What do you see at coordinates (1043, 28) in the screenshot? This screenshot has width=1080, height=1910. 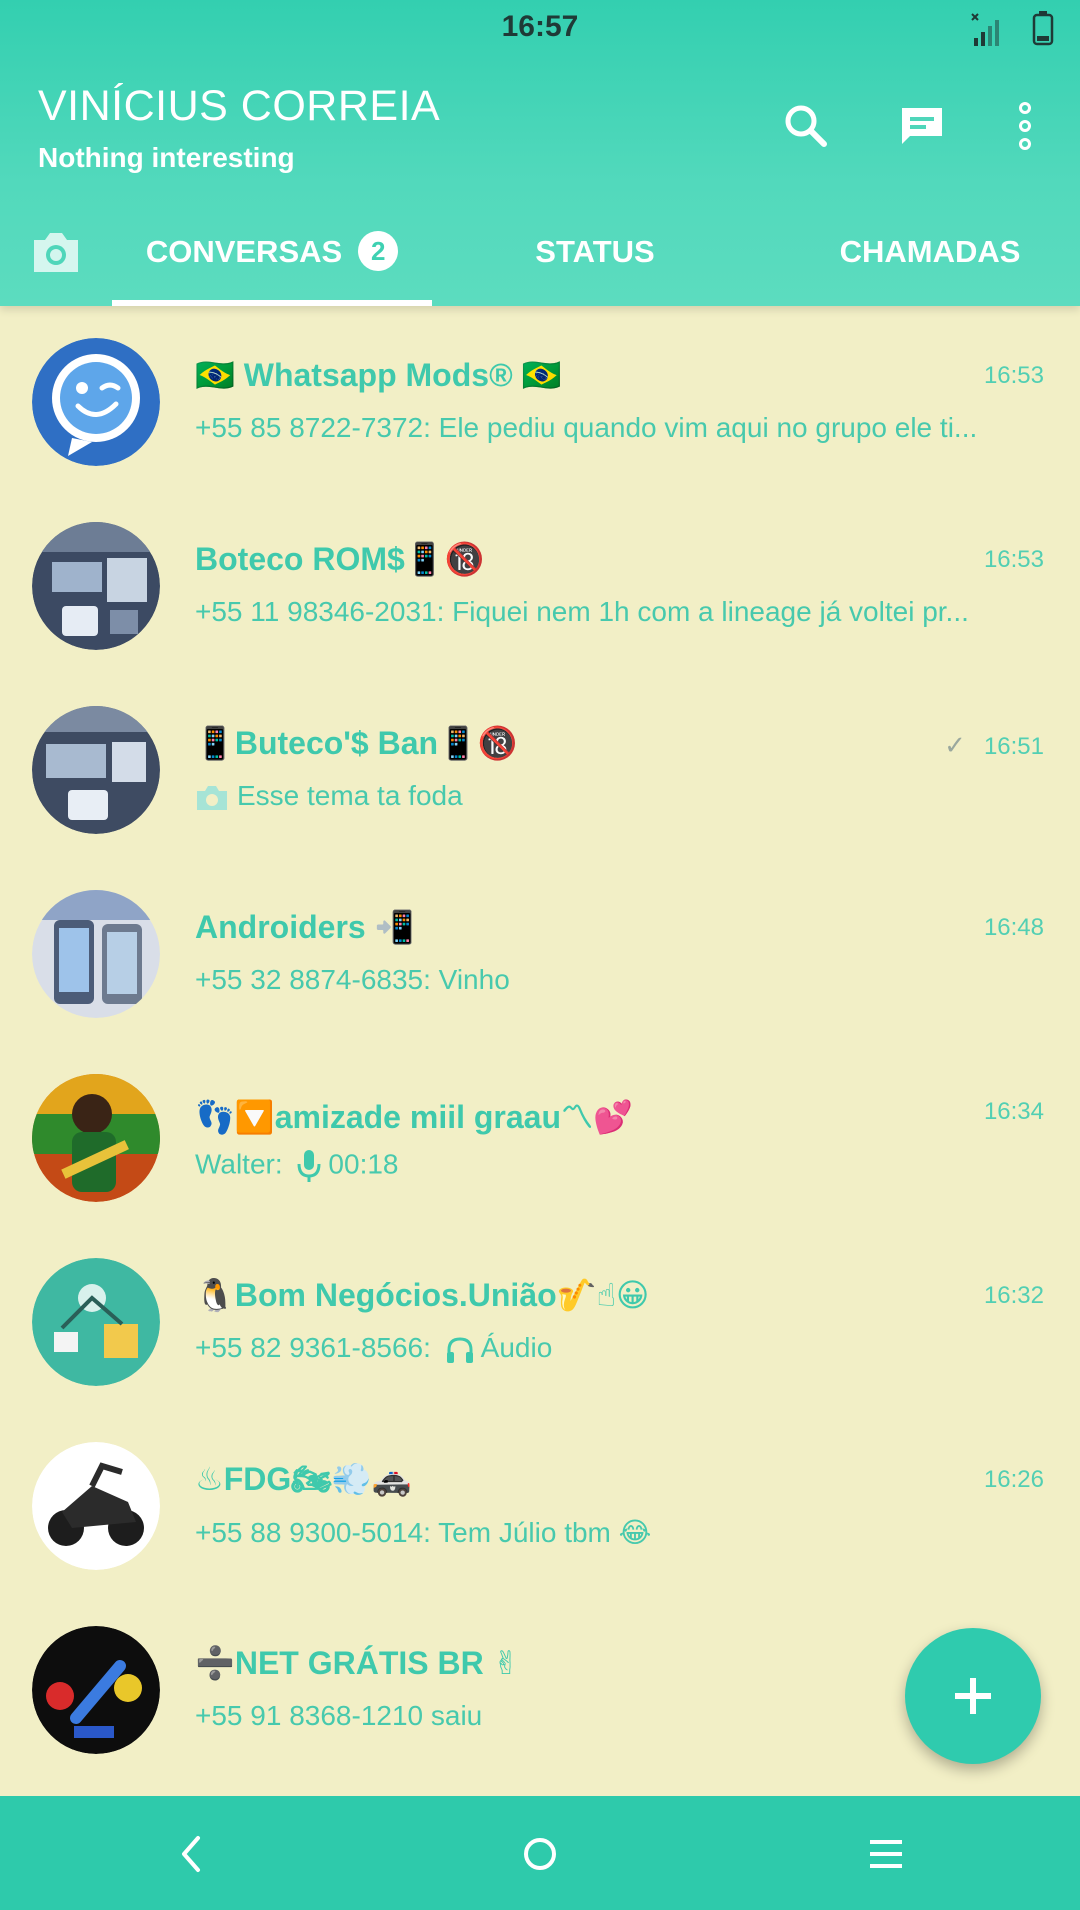 I see `battery-icon` at bounding box center [1043, 28].